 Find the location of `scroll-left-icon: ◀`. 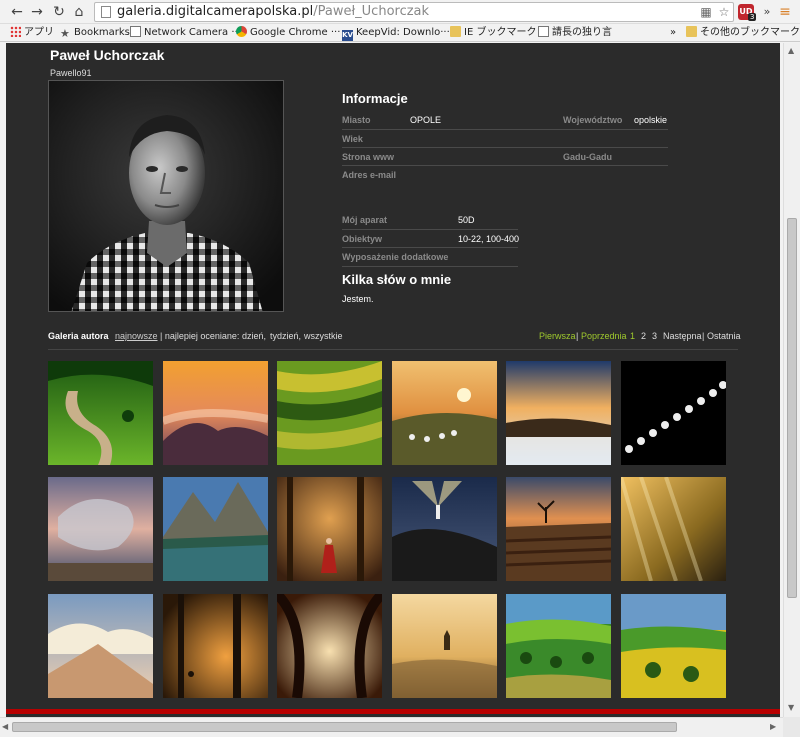

scroll-left-icon: ◀ is located at coordinates (5, 727).